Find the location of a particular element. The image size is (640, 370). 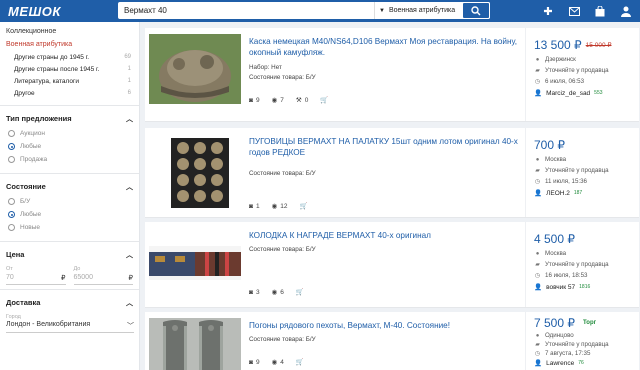

category-select-label: Военная атрибутика is located at coordinates (422, 10).